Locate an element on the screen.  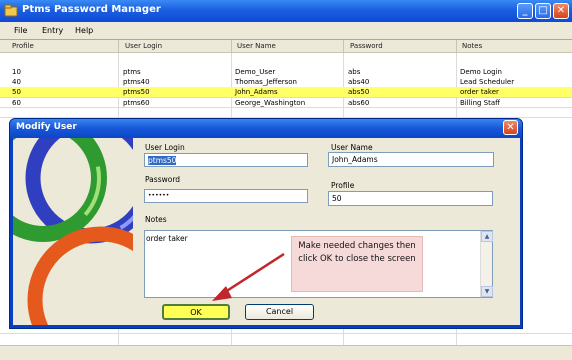
cell-profile: 60 is located at coordinates (16, 103).